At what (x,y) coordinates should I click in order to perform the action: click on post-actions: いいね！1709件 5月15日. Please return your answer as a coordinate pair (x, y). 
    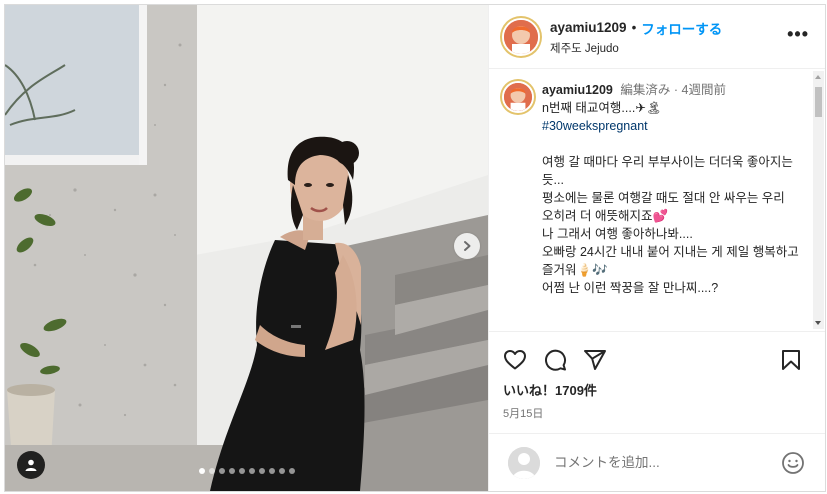
    Looking at the image, I should click on (657, 377).